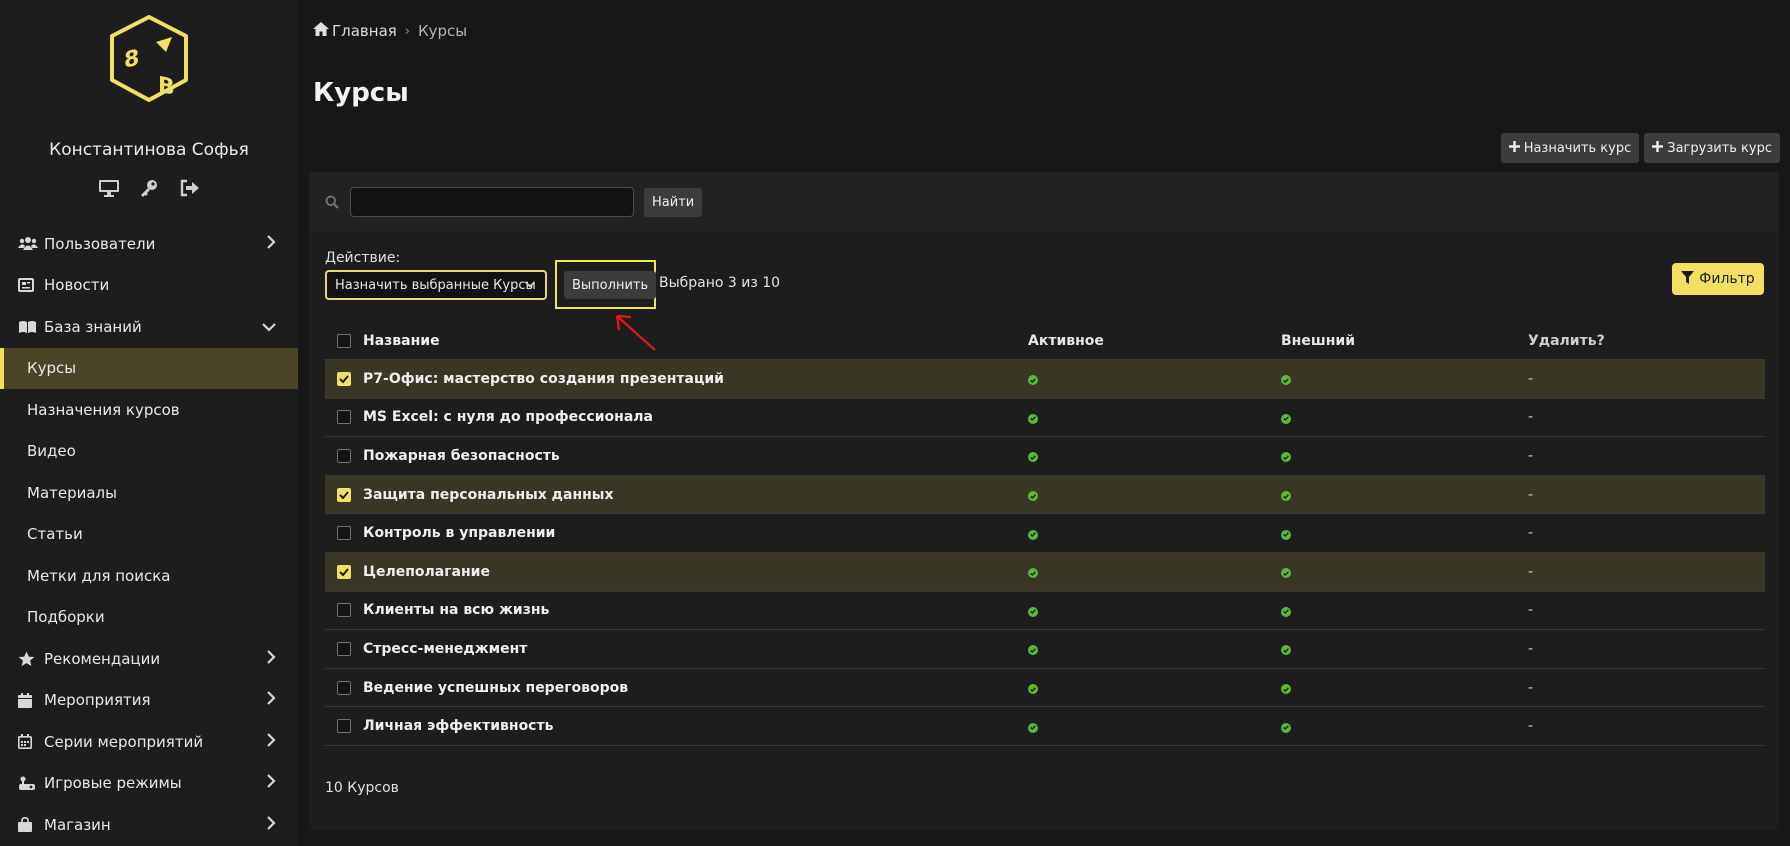 The image size is (1790, 846). What do you see at coordinates (77, 285) in the screenshot?
I see `sidebar-item-label: Новости` at bounding box center [77, 285].